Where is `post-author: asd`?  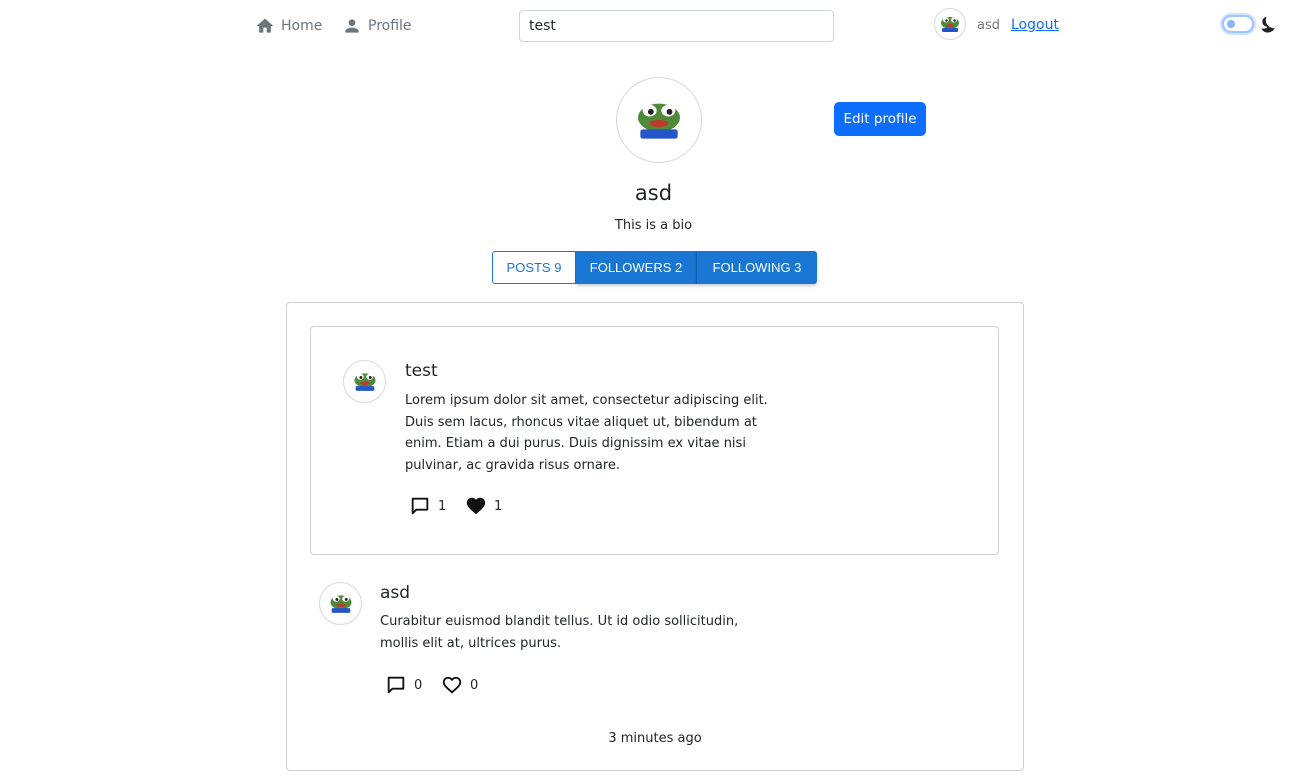
post-author: asd is located at coordinates (395, 593).